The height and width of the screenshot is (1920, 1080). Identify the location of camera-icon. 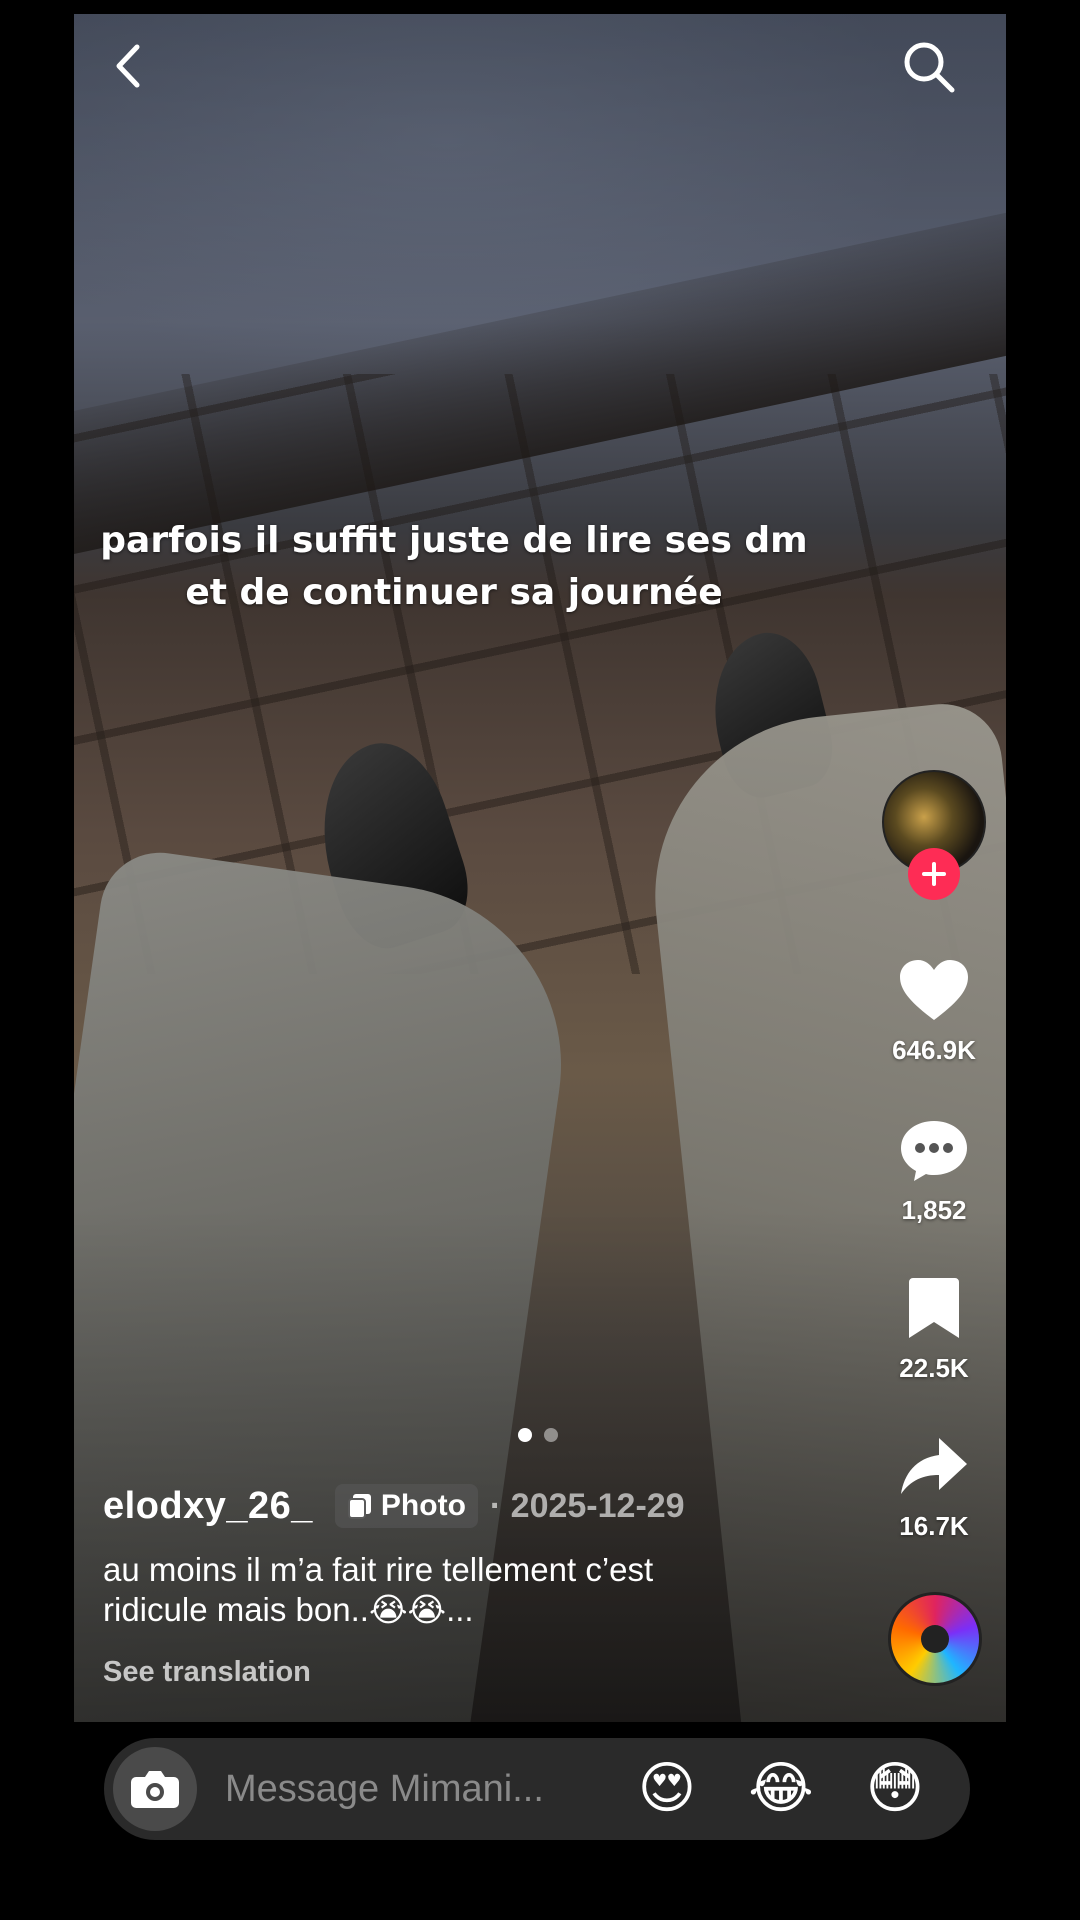
(155, 1789).